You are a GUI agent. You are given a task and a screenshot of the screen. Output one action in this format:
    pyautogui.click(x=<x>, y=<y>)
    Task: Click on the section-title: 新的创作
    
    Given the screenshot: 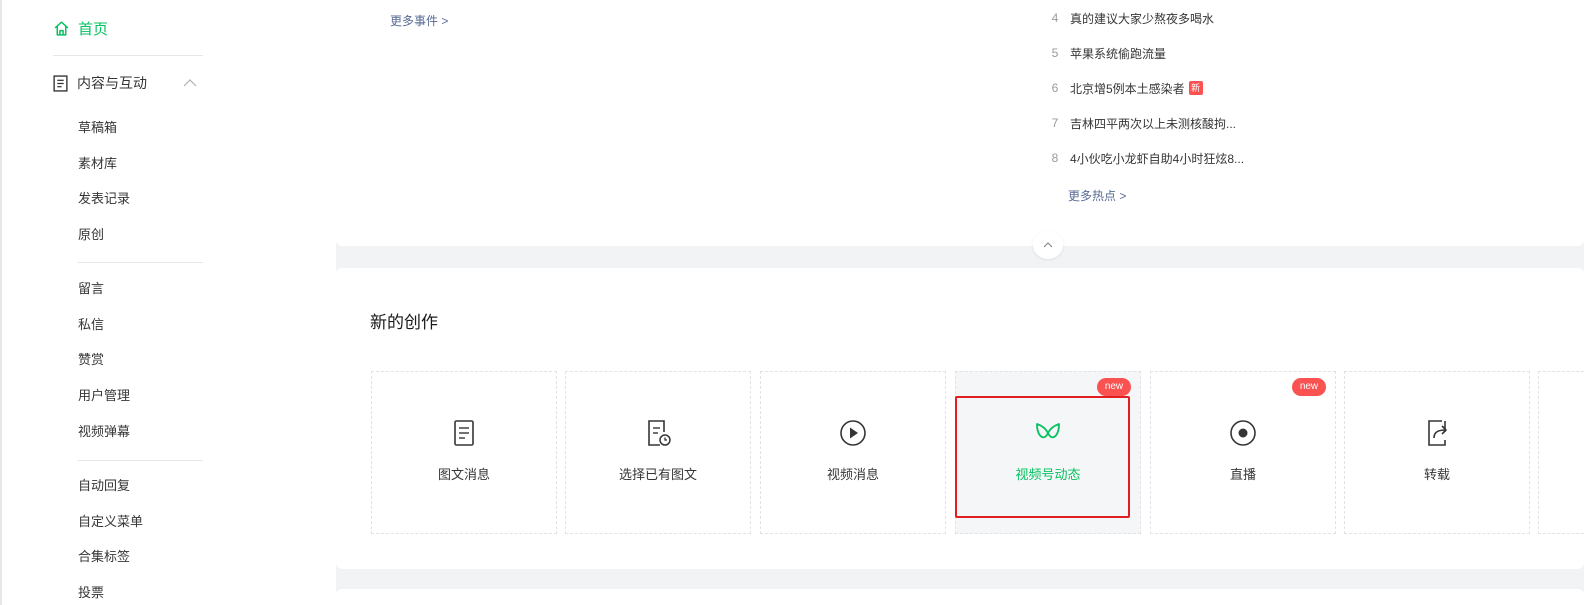 What is the action you would take?
    pyautogui.click(x=404, y=322)
    